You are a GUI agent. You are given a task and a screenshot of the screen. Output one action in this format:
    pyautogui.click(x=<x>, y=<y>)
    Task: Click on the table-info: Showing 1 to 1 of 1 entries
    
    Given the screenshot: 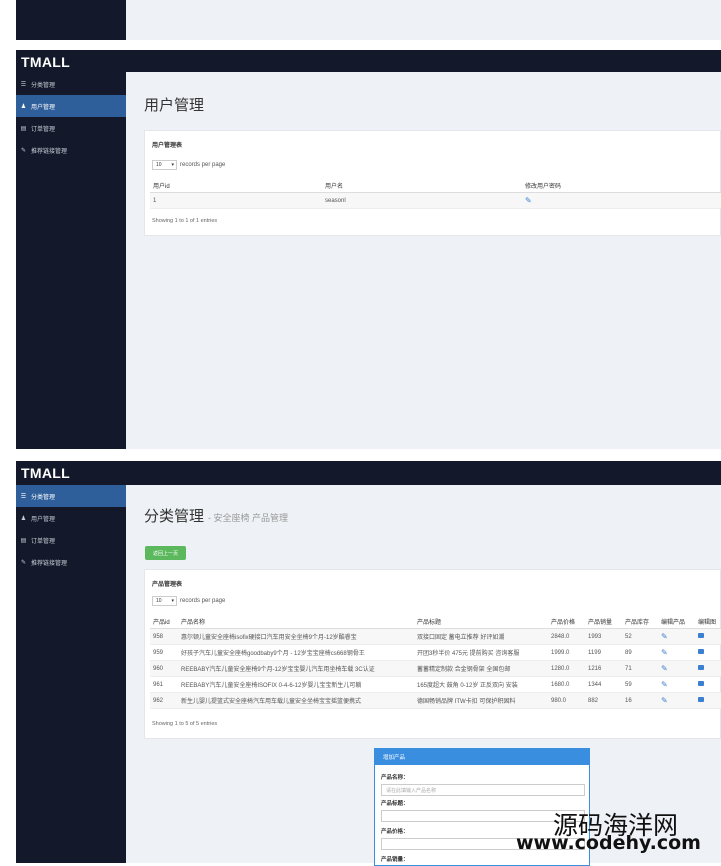 What is the action you would take?
    pyautogui.click(x=185, y=221)
    